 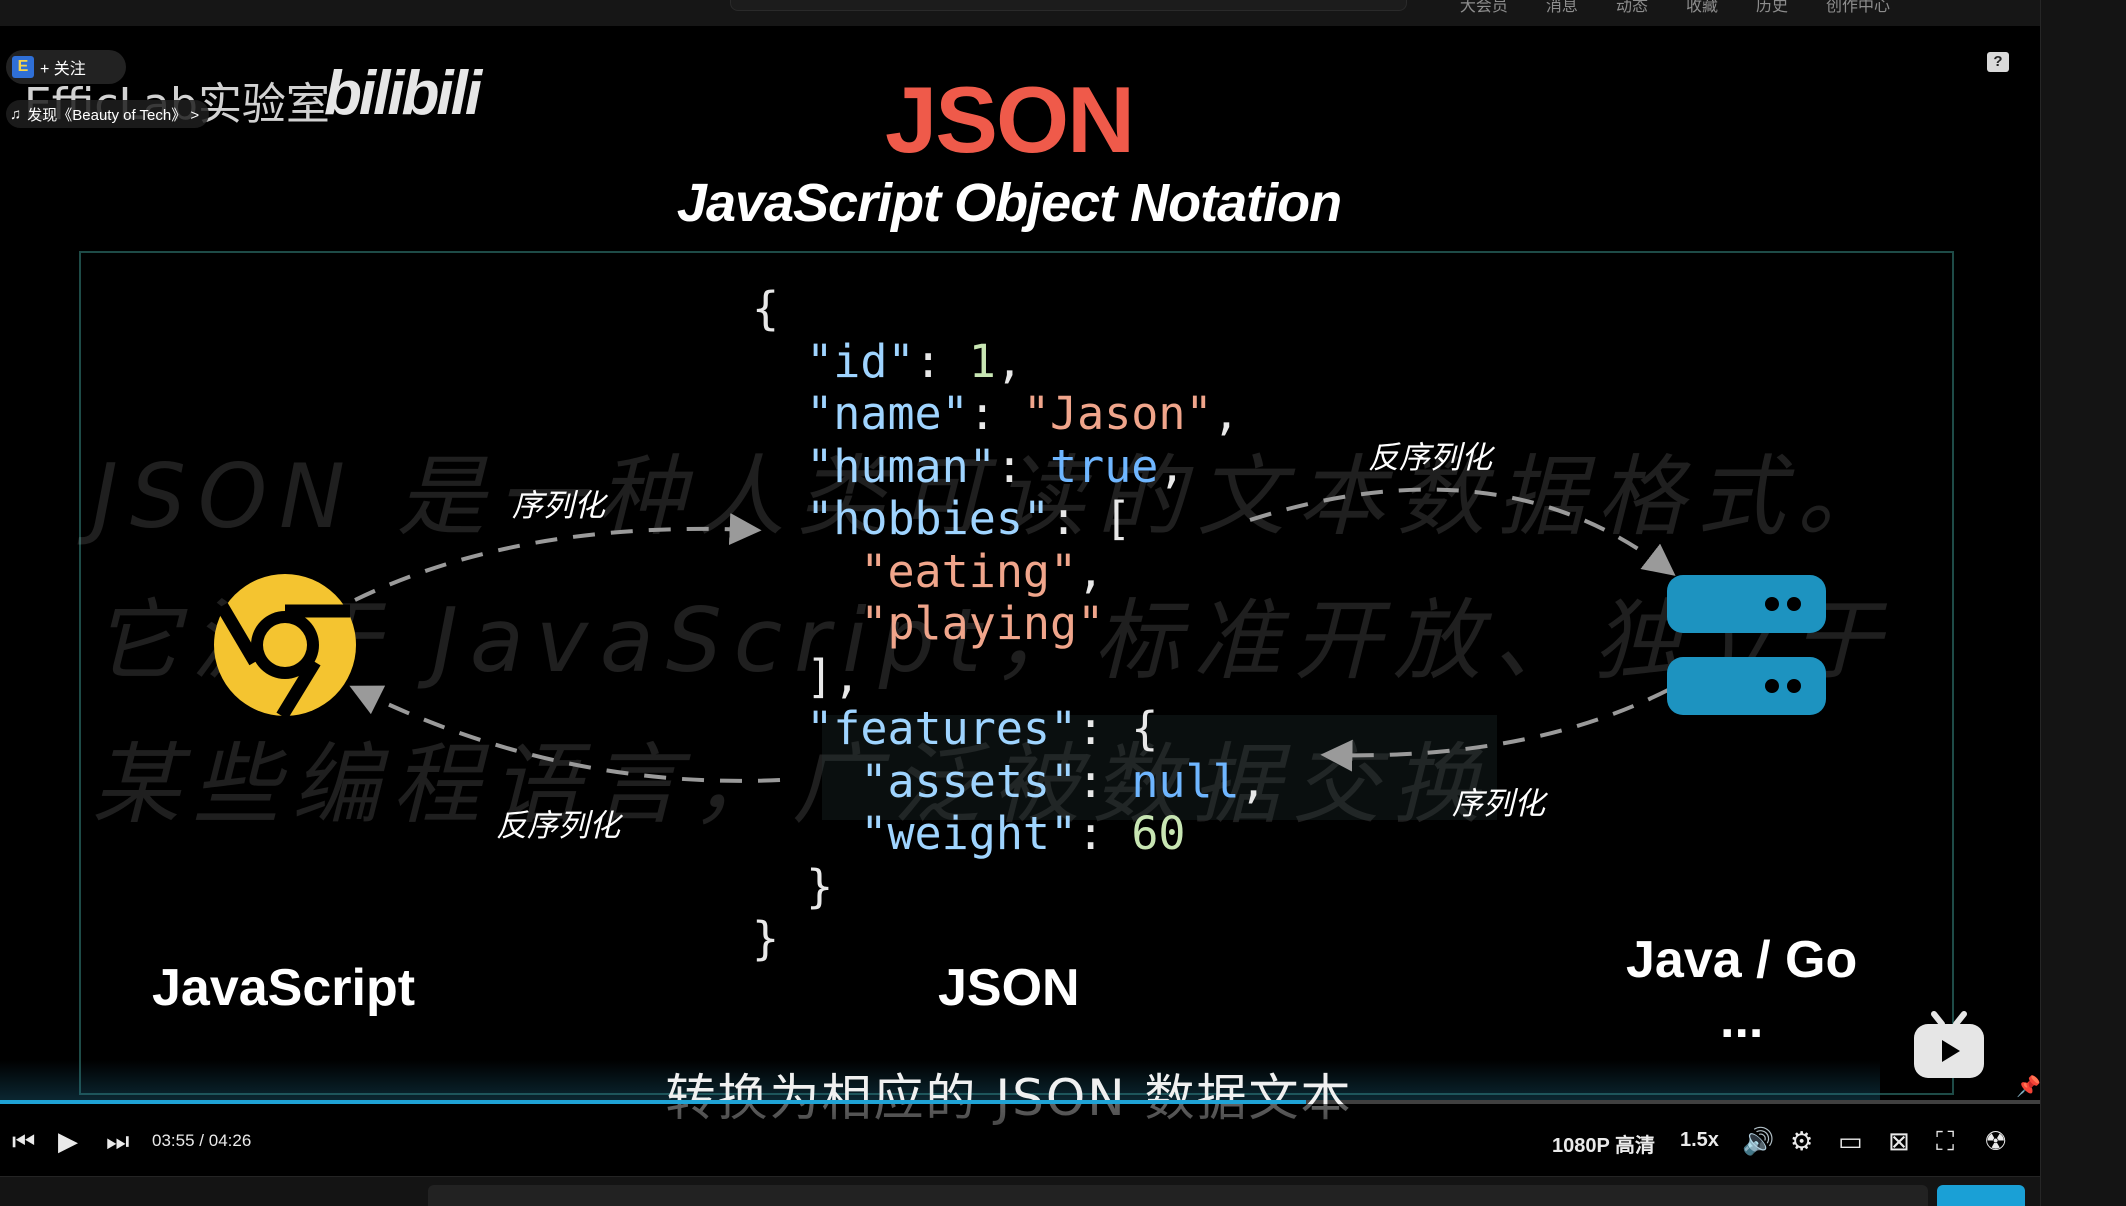 I want to click on label-json: JSON, so click(x=1009, y=988).